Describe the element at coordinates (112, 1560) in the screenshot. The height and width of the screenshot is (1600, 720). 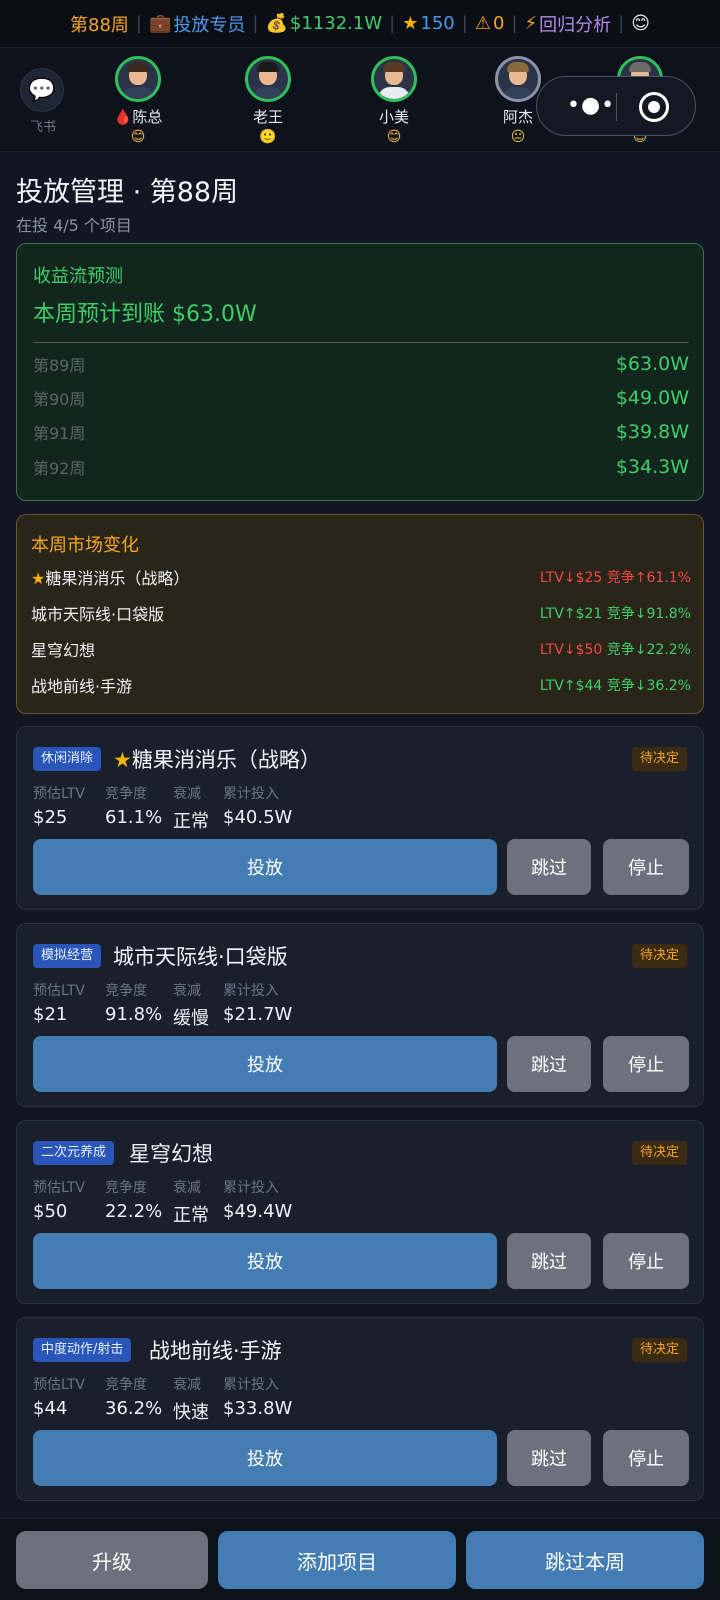
I see `upgrade-button: 升级` at that location.